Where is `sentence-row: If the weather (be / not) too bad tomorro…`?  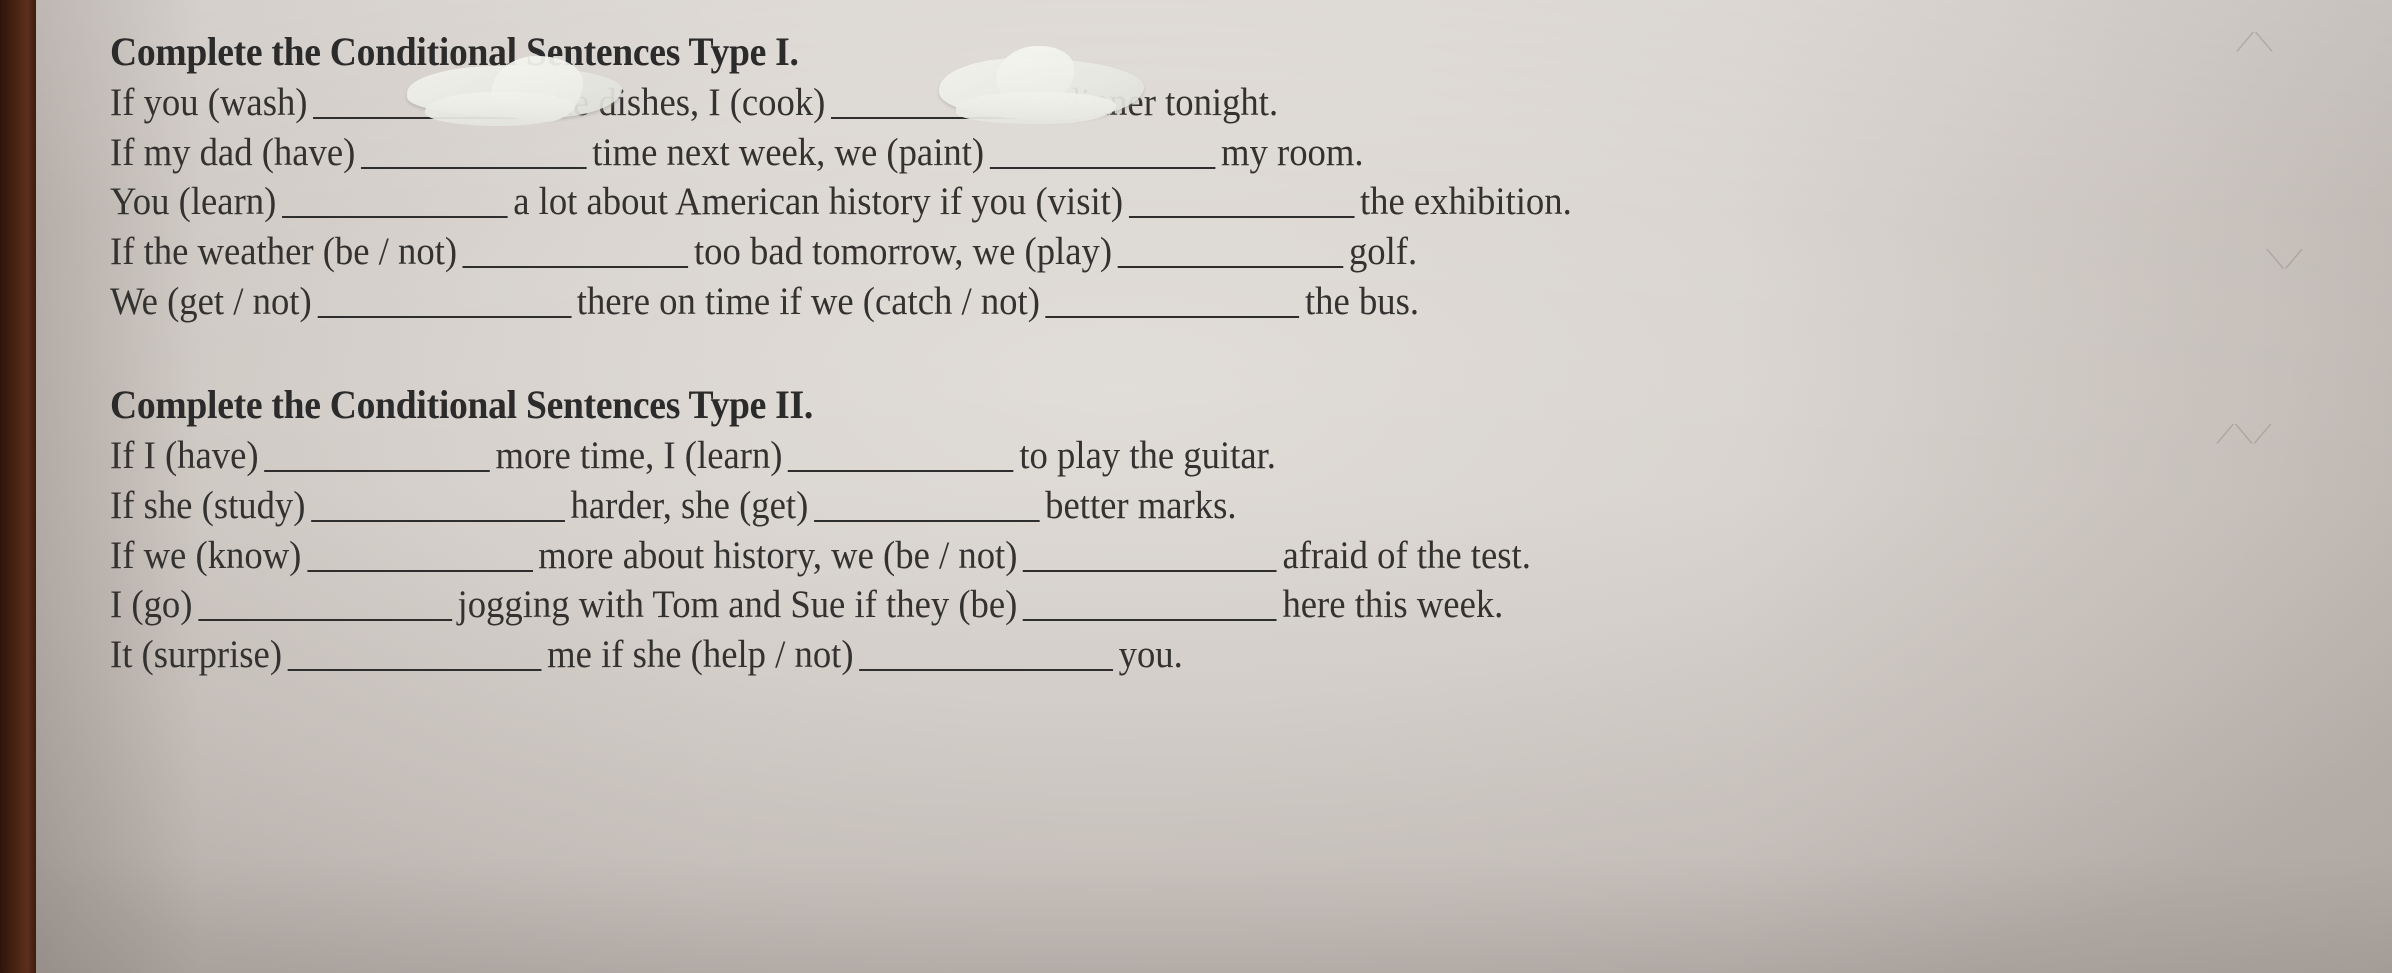
sentence-row: If the weather (be / not) too bad tomorro… is located at coordinates (1182, 253).